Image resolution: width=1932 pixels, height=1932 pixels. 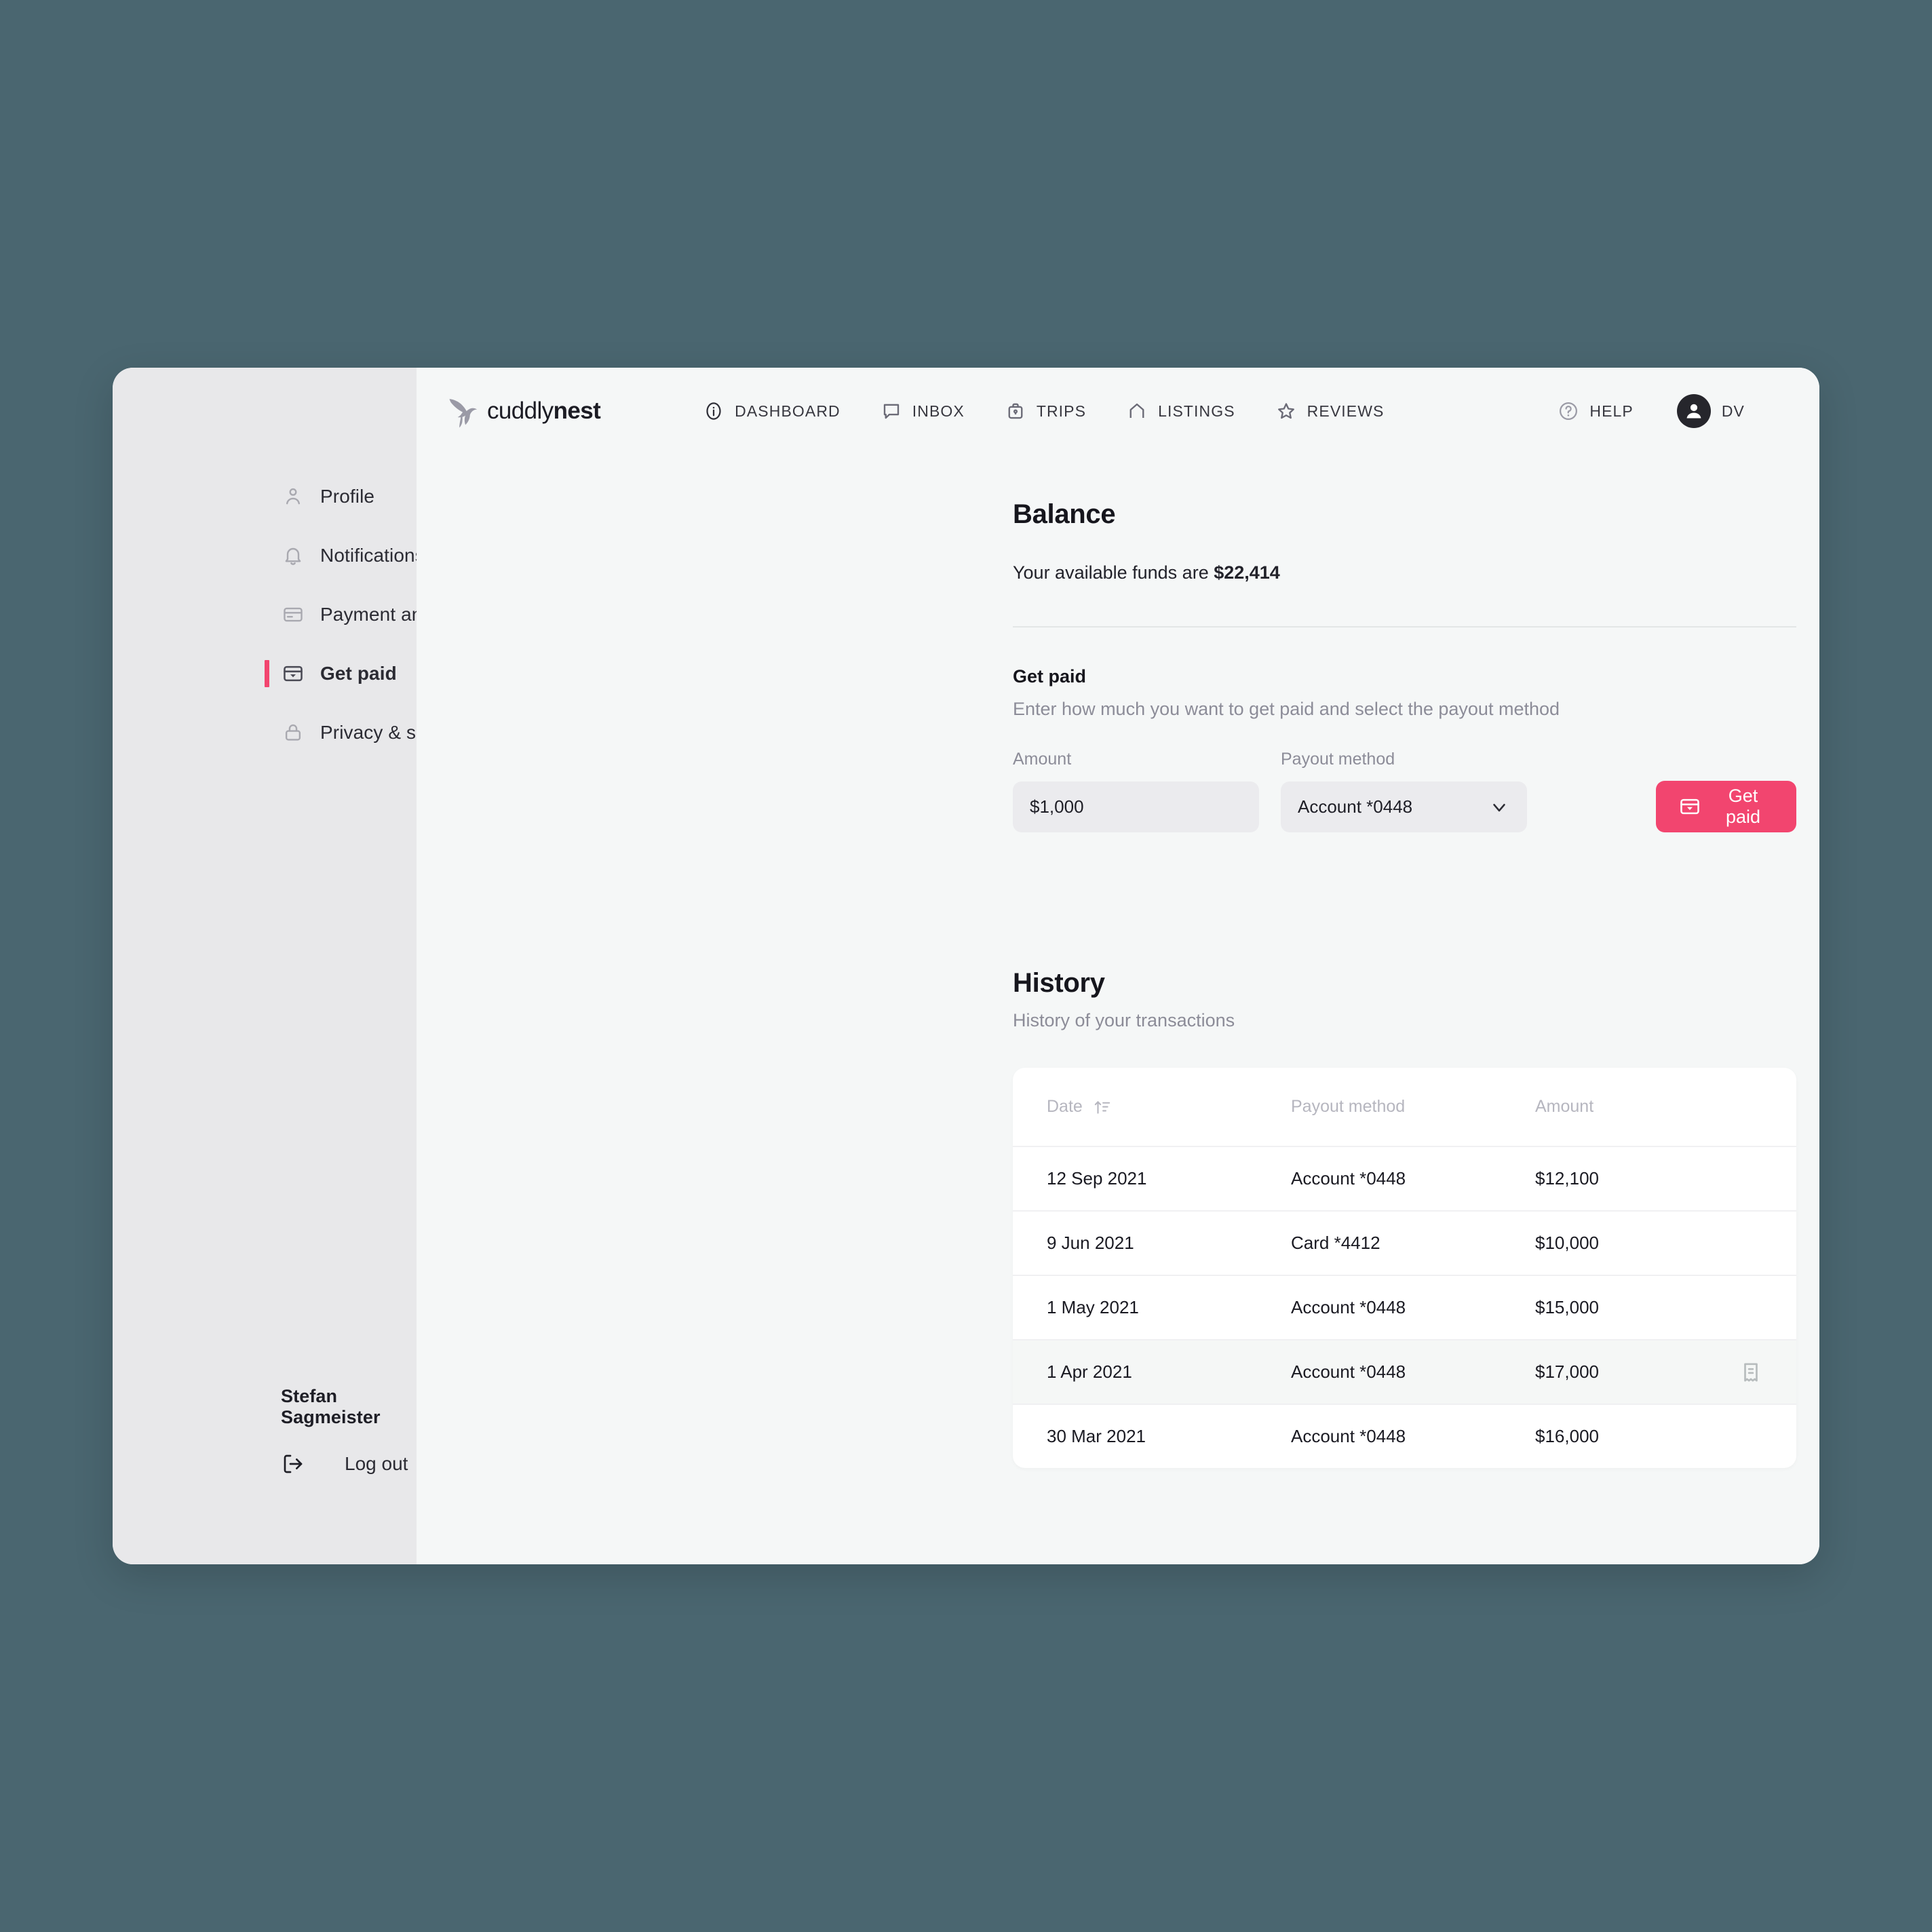 I want to click on table-row: 1 Apr 2021 Account *0448 $17,000, so click(x=1404, y=1371).